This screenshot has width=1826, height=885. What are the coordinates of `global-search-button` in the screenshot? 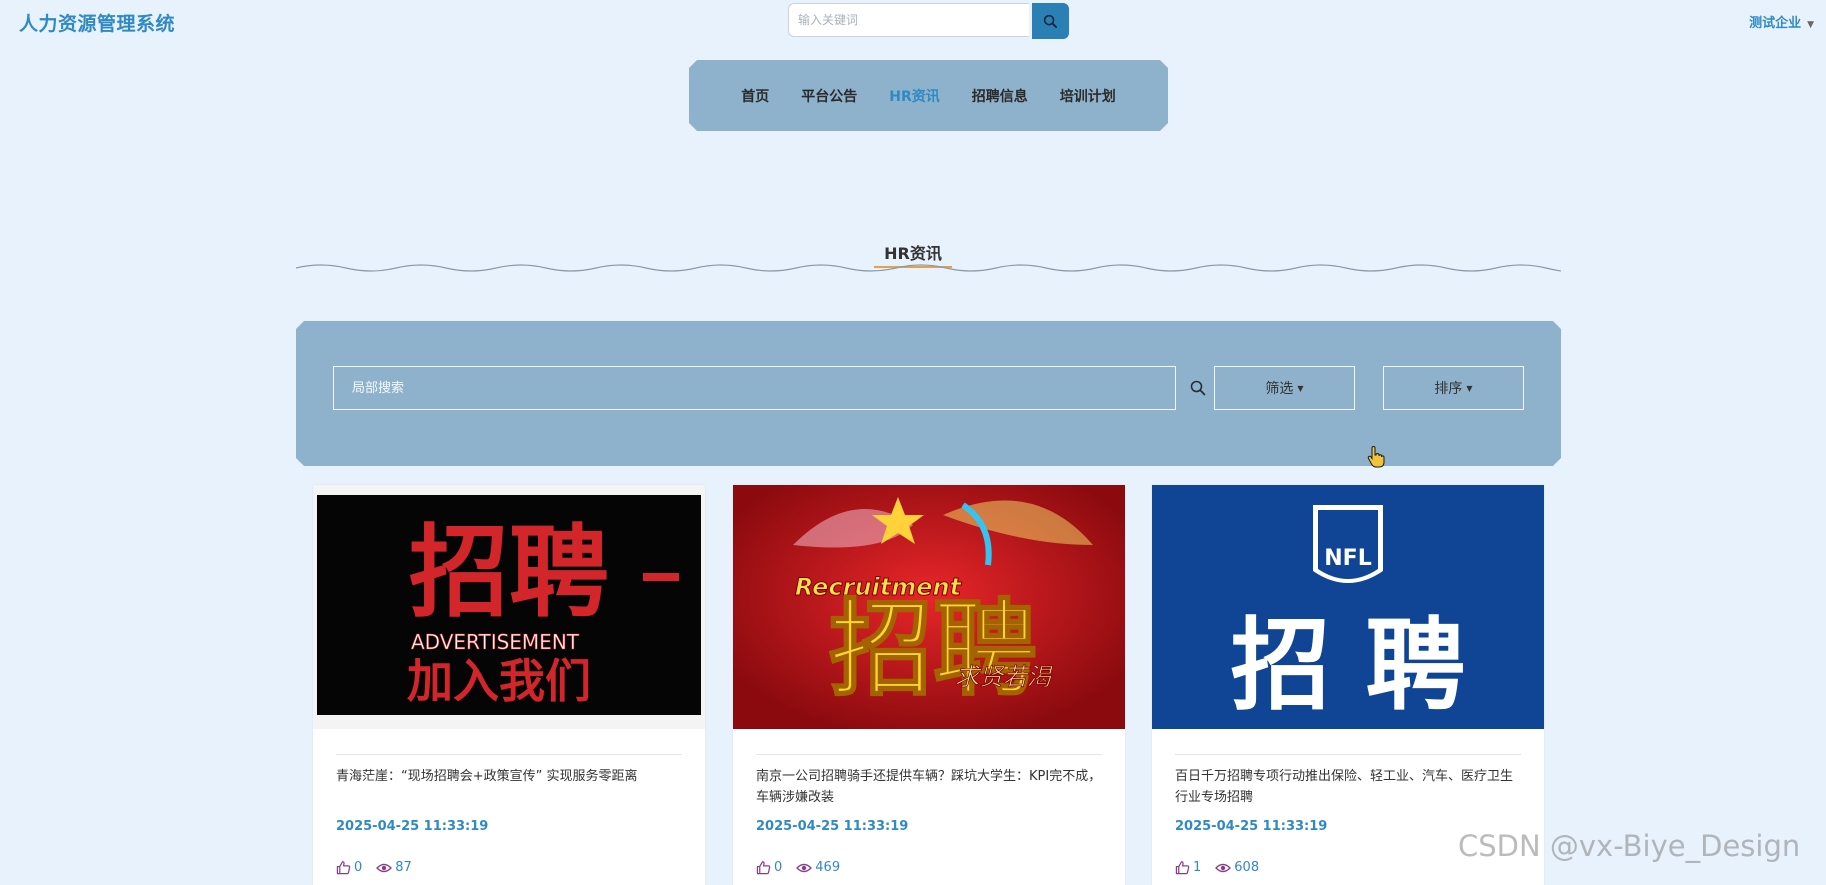 It's located at (1050, 21).